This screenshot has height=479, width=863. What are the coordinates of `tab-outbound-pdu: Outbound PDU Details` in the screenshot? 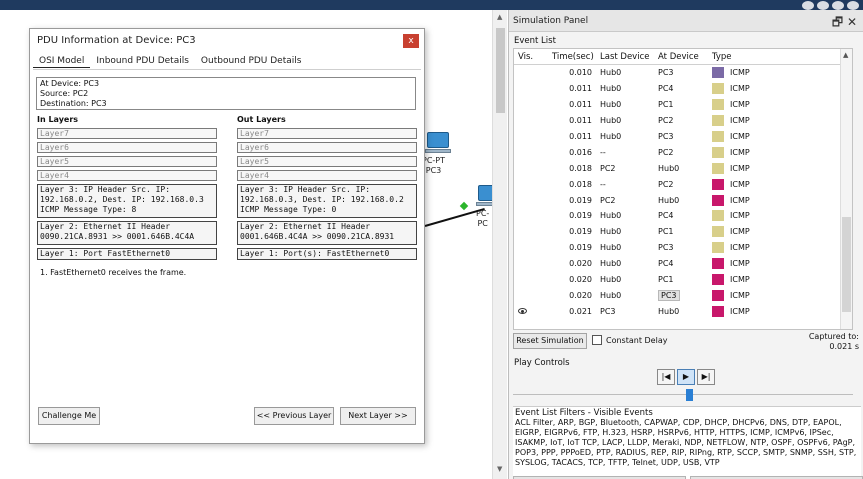 It's located at (251, 61).